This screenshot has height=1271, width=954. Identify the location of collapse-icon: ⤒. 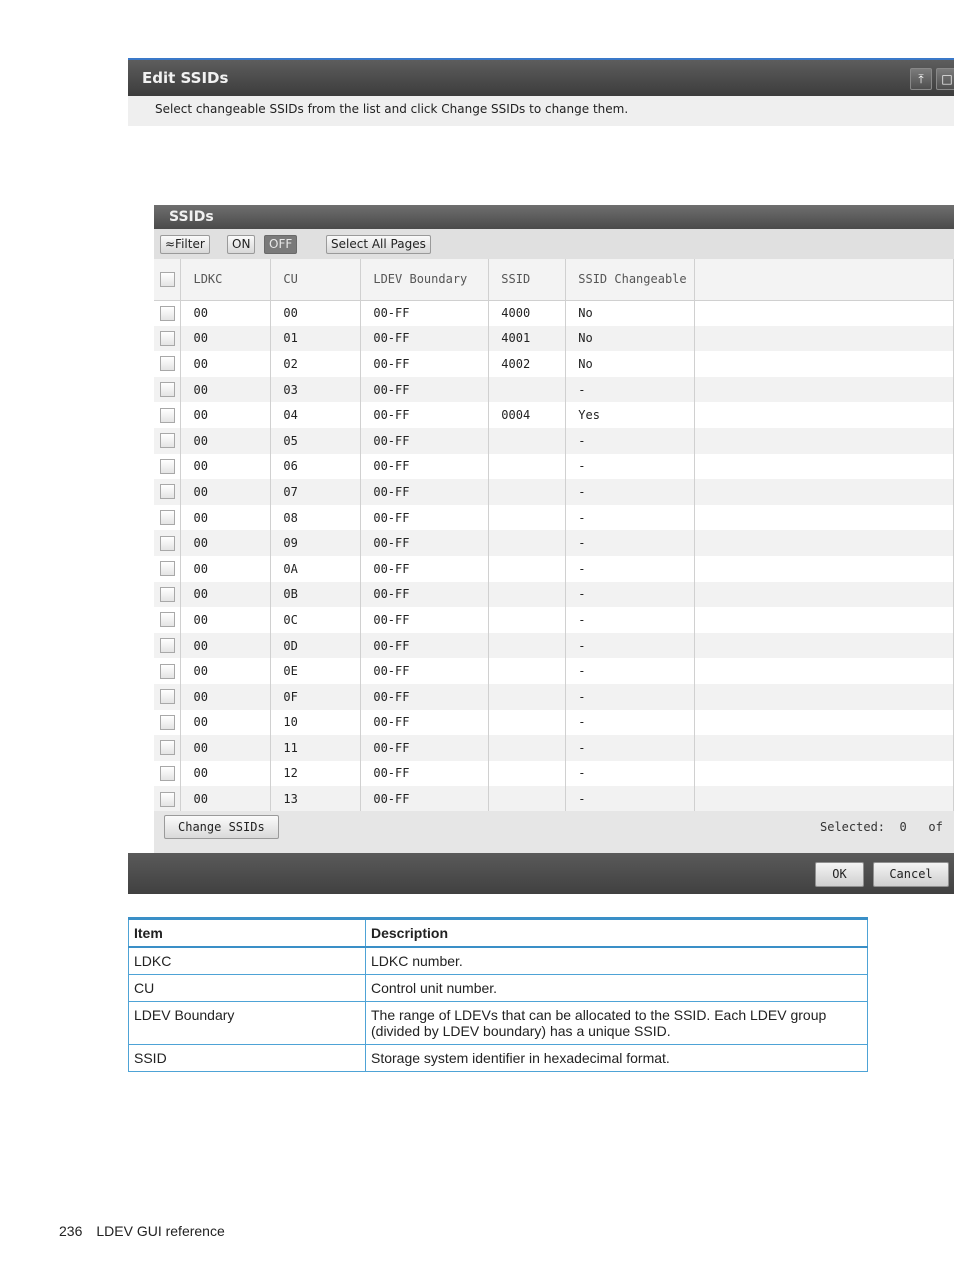
(921, 79).